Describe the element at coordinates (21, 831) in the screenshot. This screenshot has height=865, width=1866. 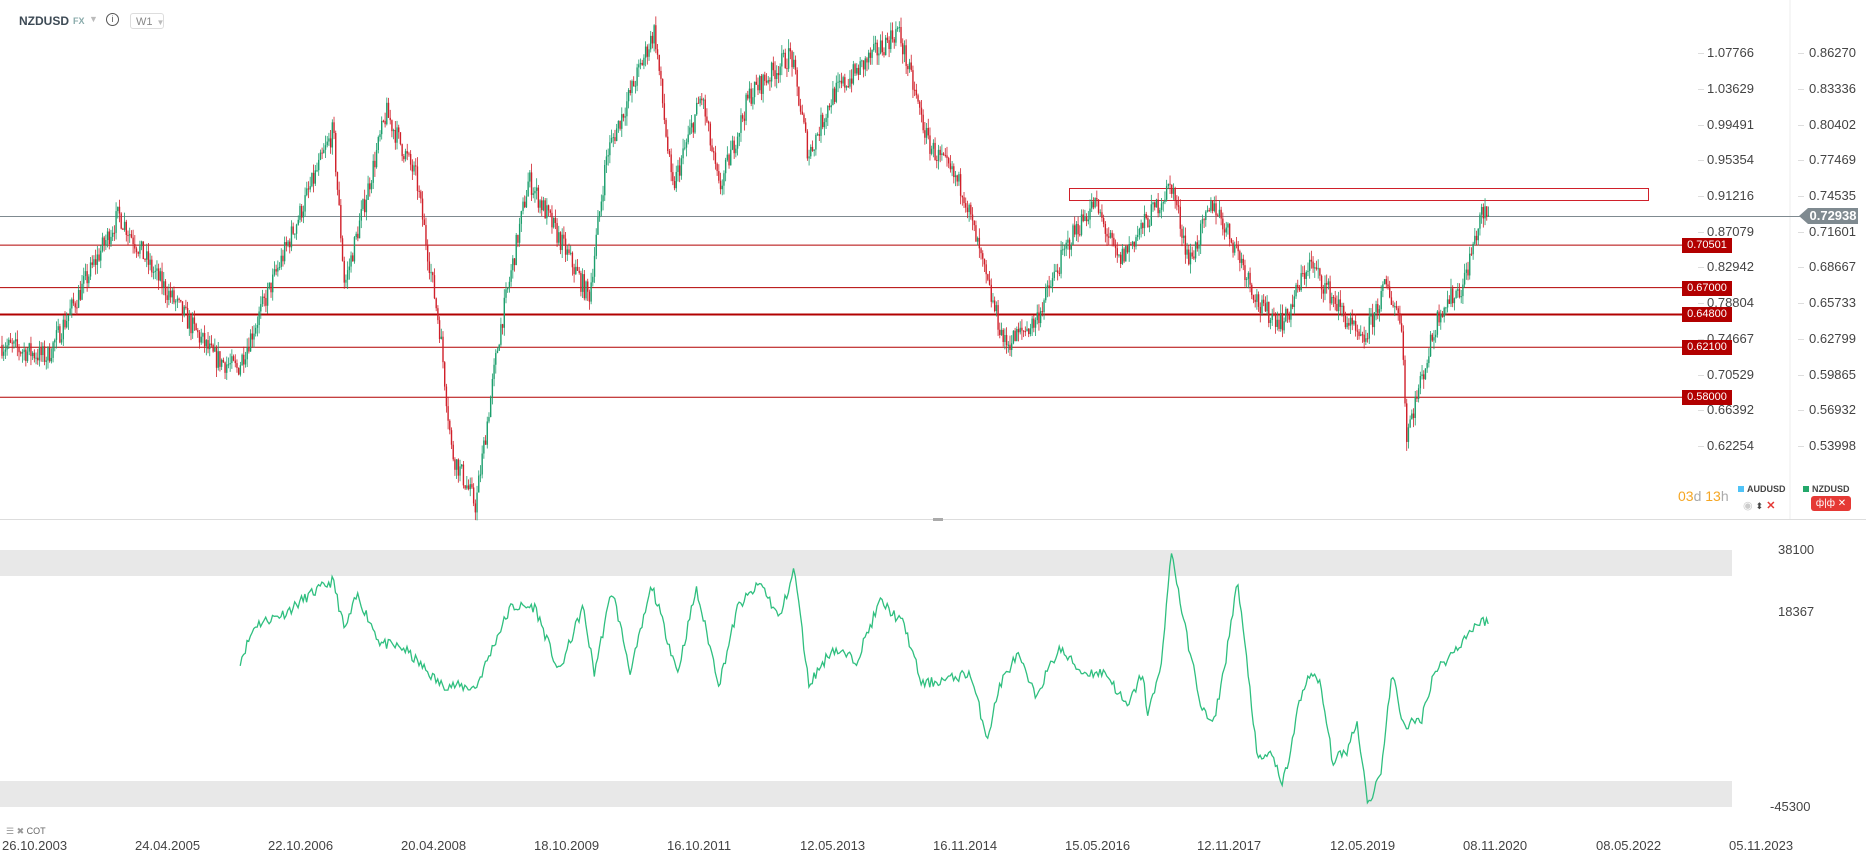
I see `remove-indicator-icon: ✖` at that location.